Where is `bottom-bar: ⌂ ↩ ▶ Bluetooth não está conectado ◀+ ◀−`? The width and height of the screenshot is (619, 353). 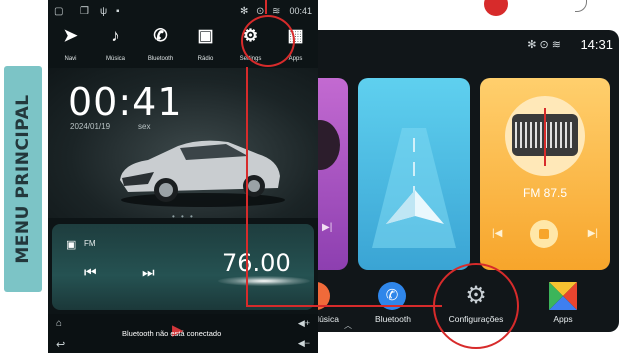
bottom-bar: ⌂ ↩ ▶ Bluetooth não está conectado ◀+ ◀− is located at coordinates (183, 333).